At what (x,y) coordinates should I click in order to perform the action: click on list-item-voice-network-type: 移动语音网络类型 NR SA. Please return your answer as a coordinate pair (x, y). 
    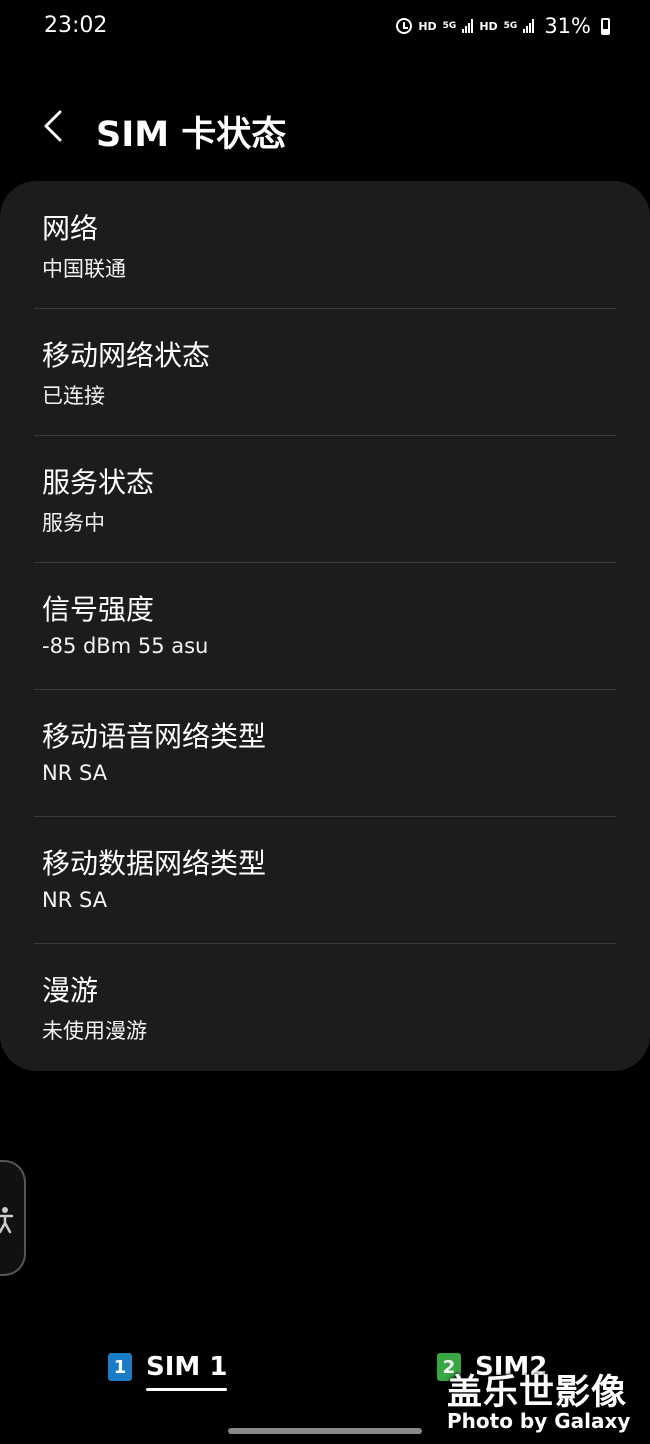
    Looking at the image, I should click on (325, 752).